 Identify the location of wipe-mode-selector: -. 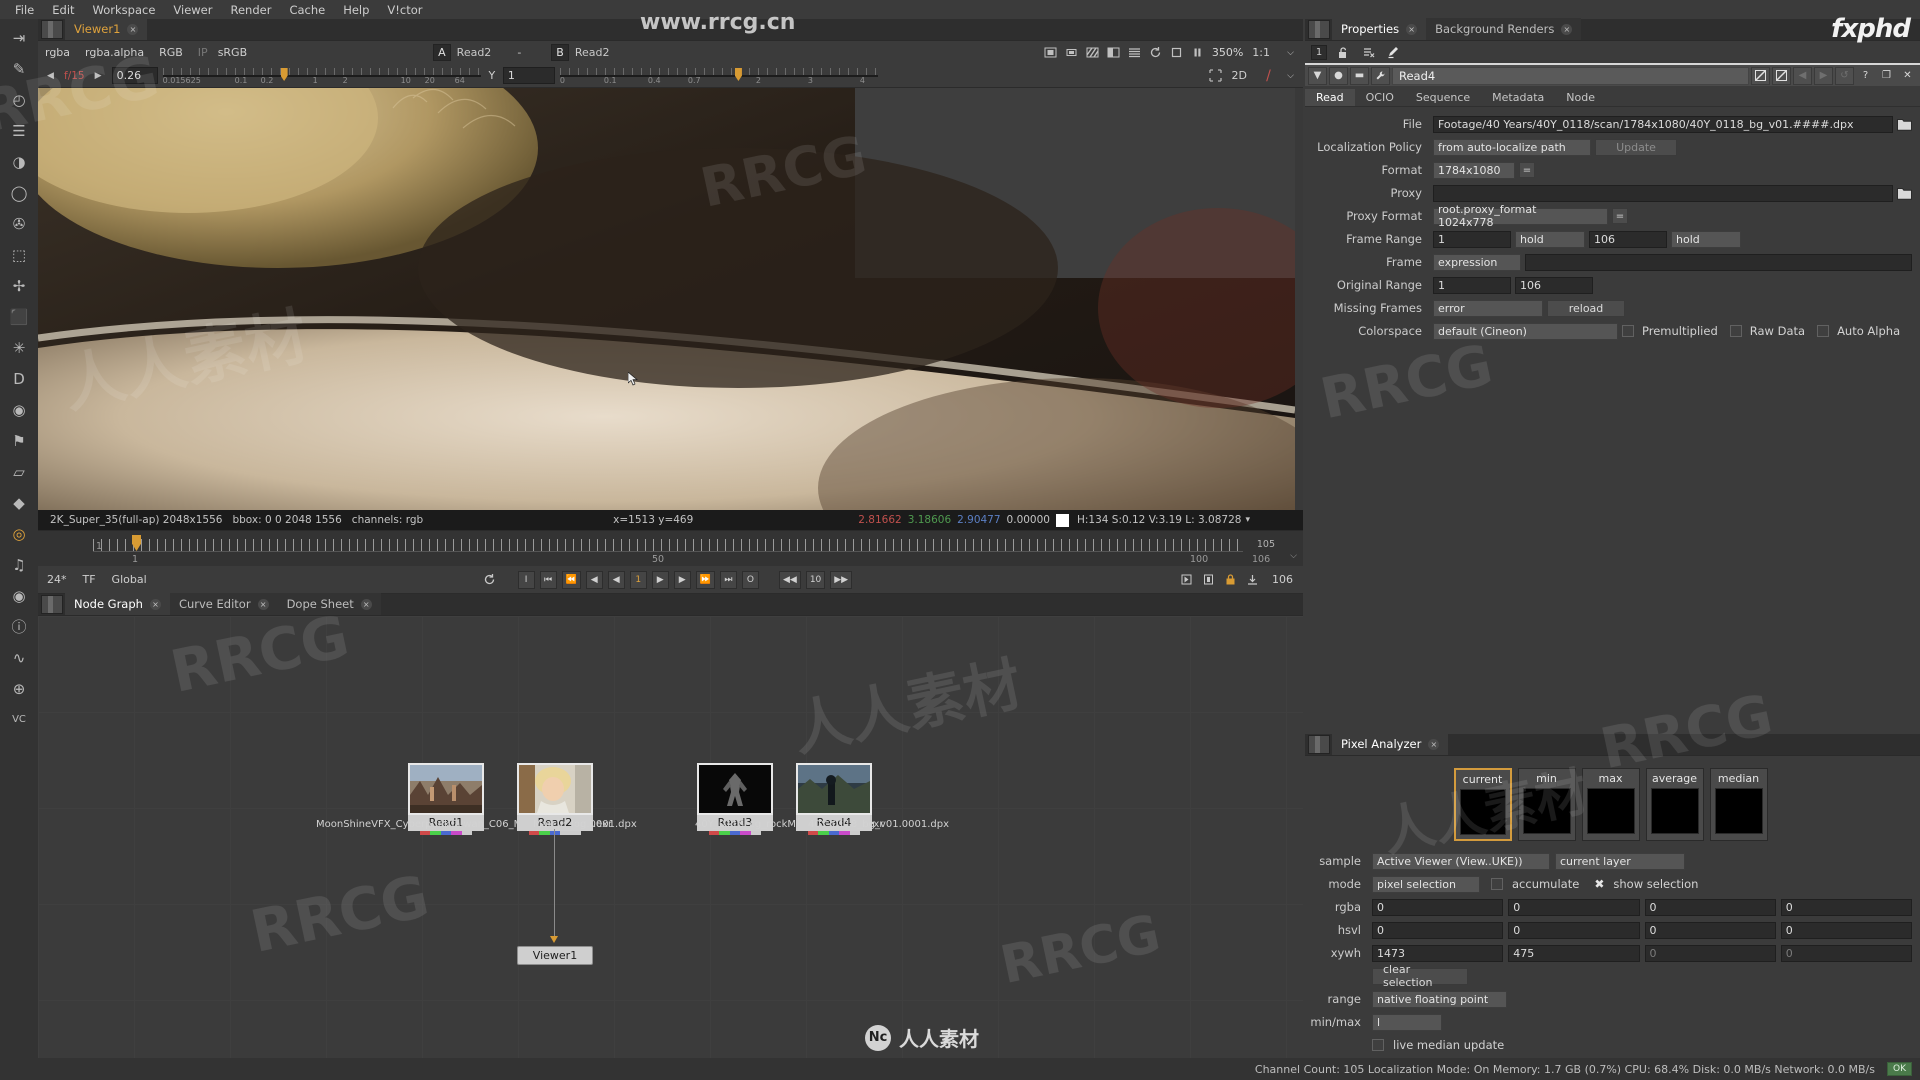
(525, 52).